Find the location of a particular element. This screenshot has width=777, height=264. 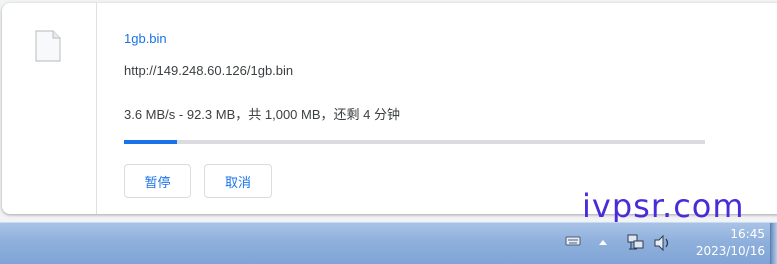

download-status-text: 3.6 MB/s - 92.3 MB，共 1,000 MB，还剩 4 分钟 is located at coordinates (262, 114).